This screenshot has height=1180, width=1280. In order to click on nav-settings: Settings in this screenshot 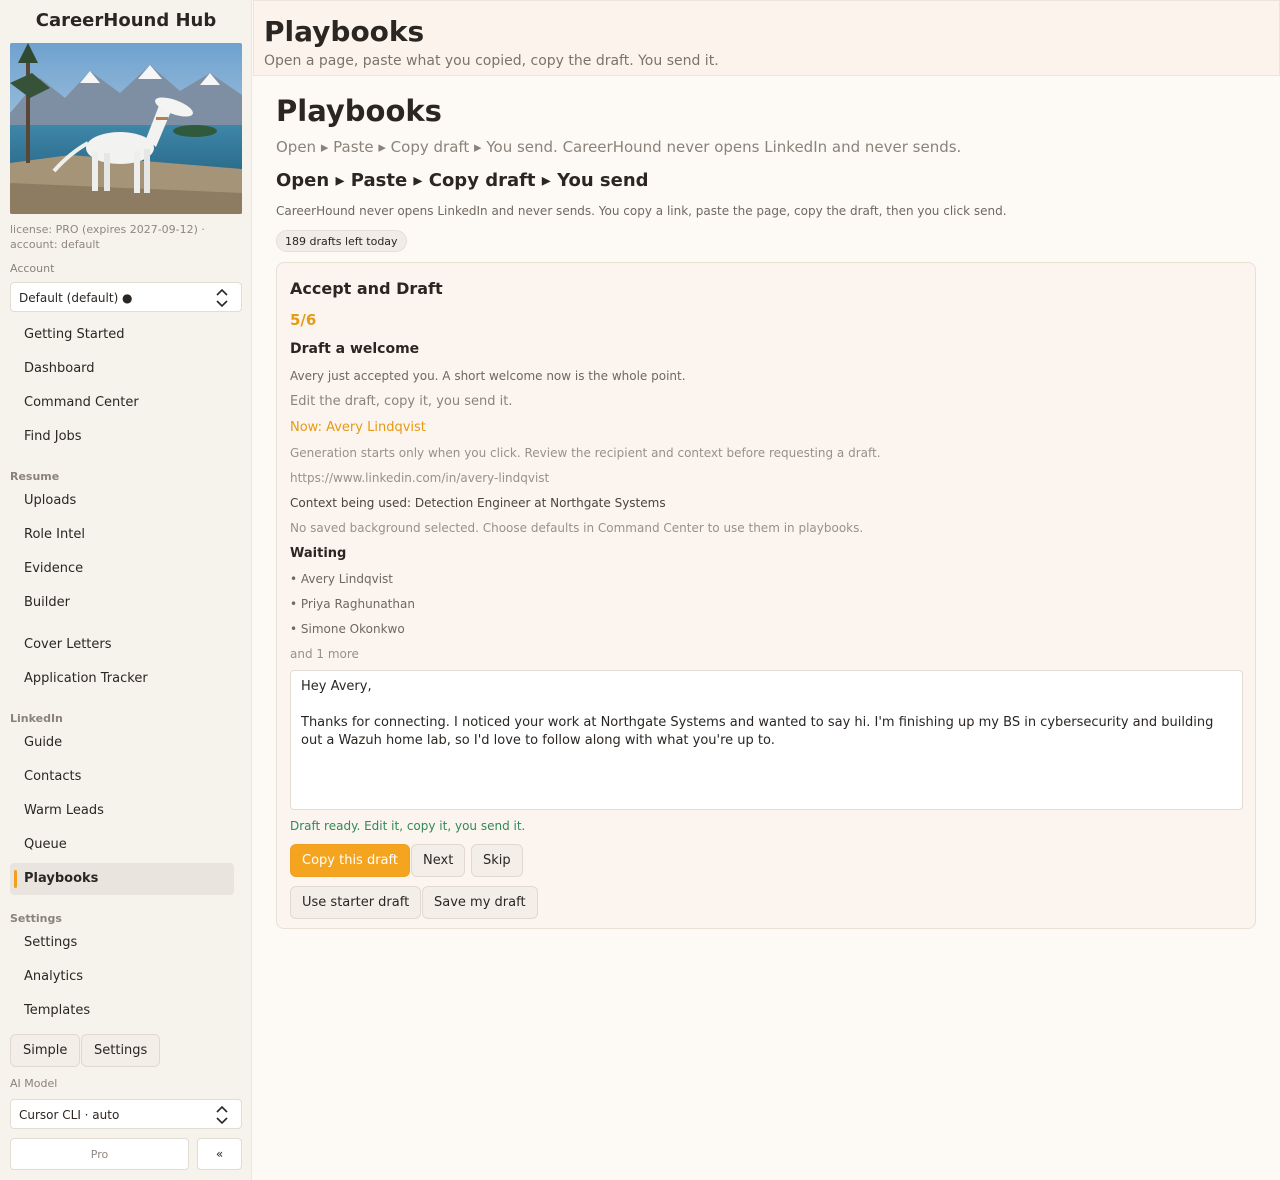, I will do `click(122, 943)`.